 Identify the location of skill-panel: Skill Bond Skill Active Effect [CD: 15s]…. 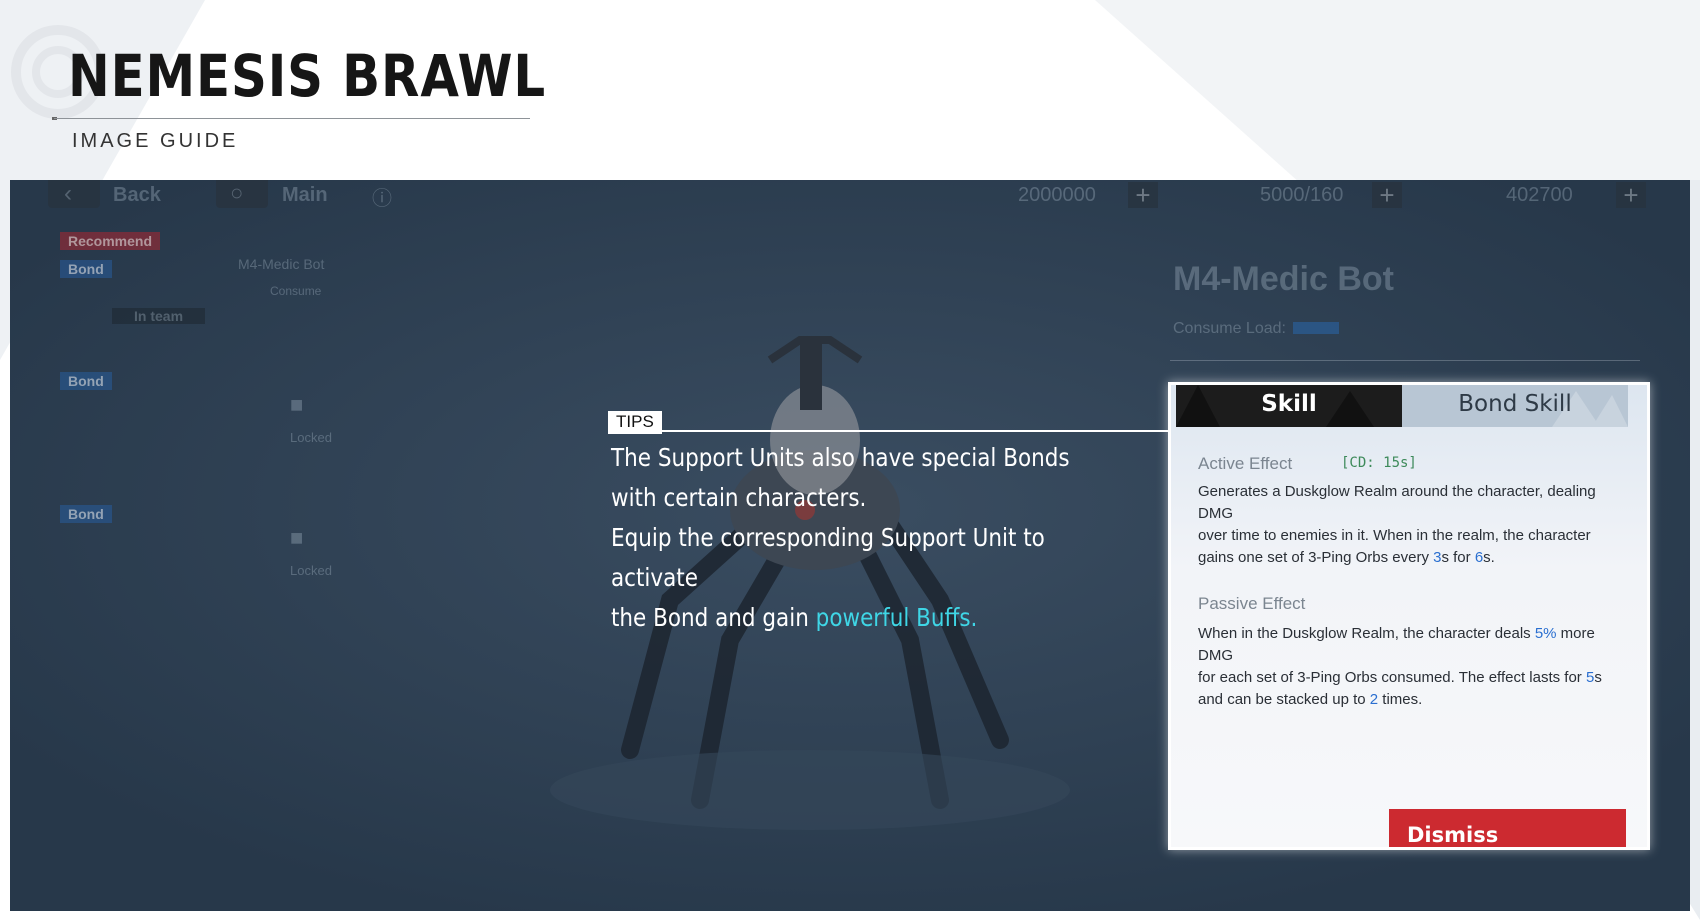
(1409, 616).